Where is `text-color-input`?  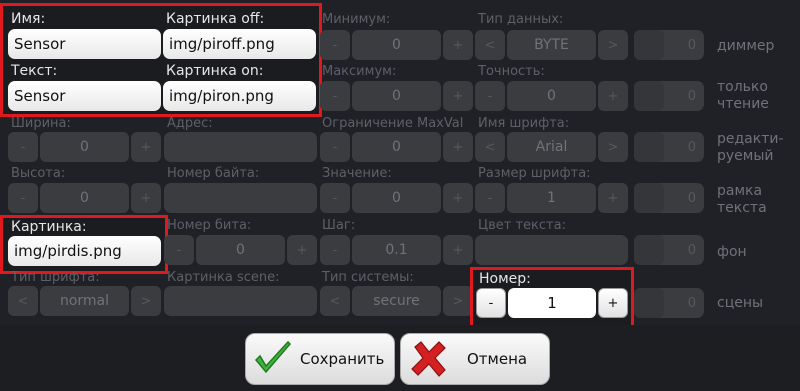 text-color-input is located at coordinates (551, 250).